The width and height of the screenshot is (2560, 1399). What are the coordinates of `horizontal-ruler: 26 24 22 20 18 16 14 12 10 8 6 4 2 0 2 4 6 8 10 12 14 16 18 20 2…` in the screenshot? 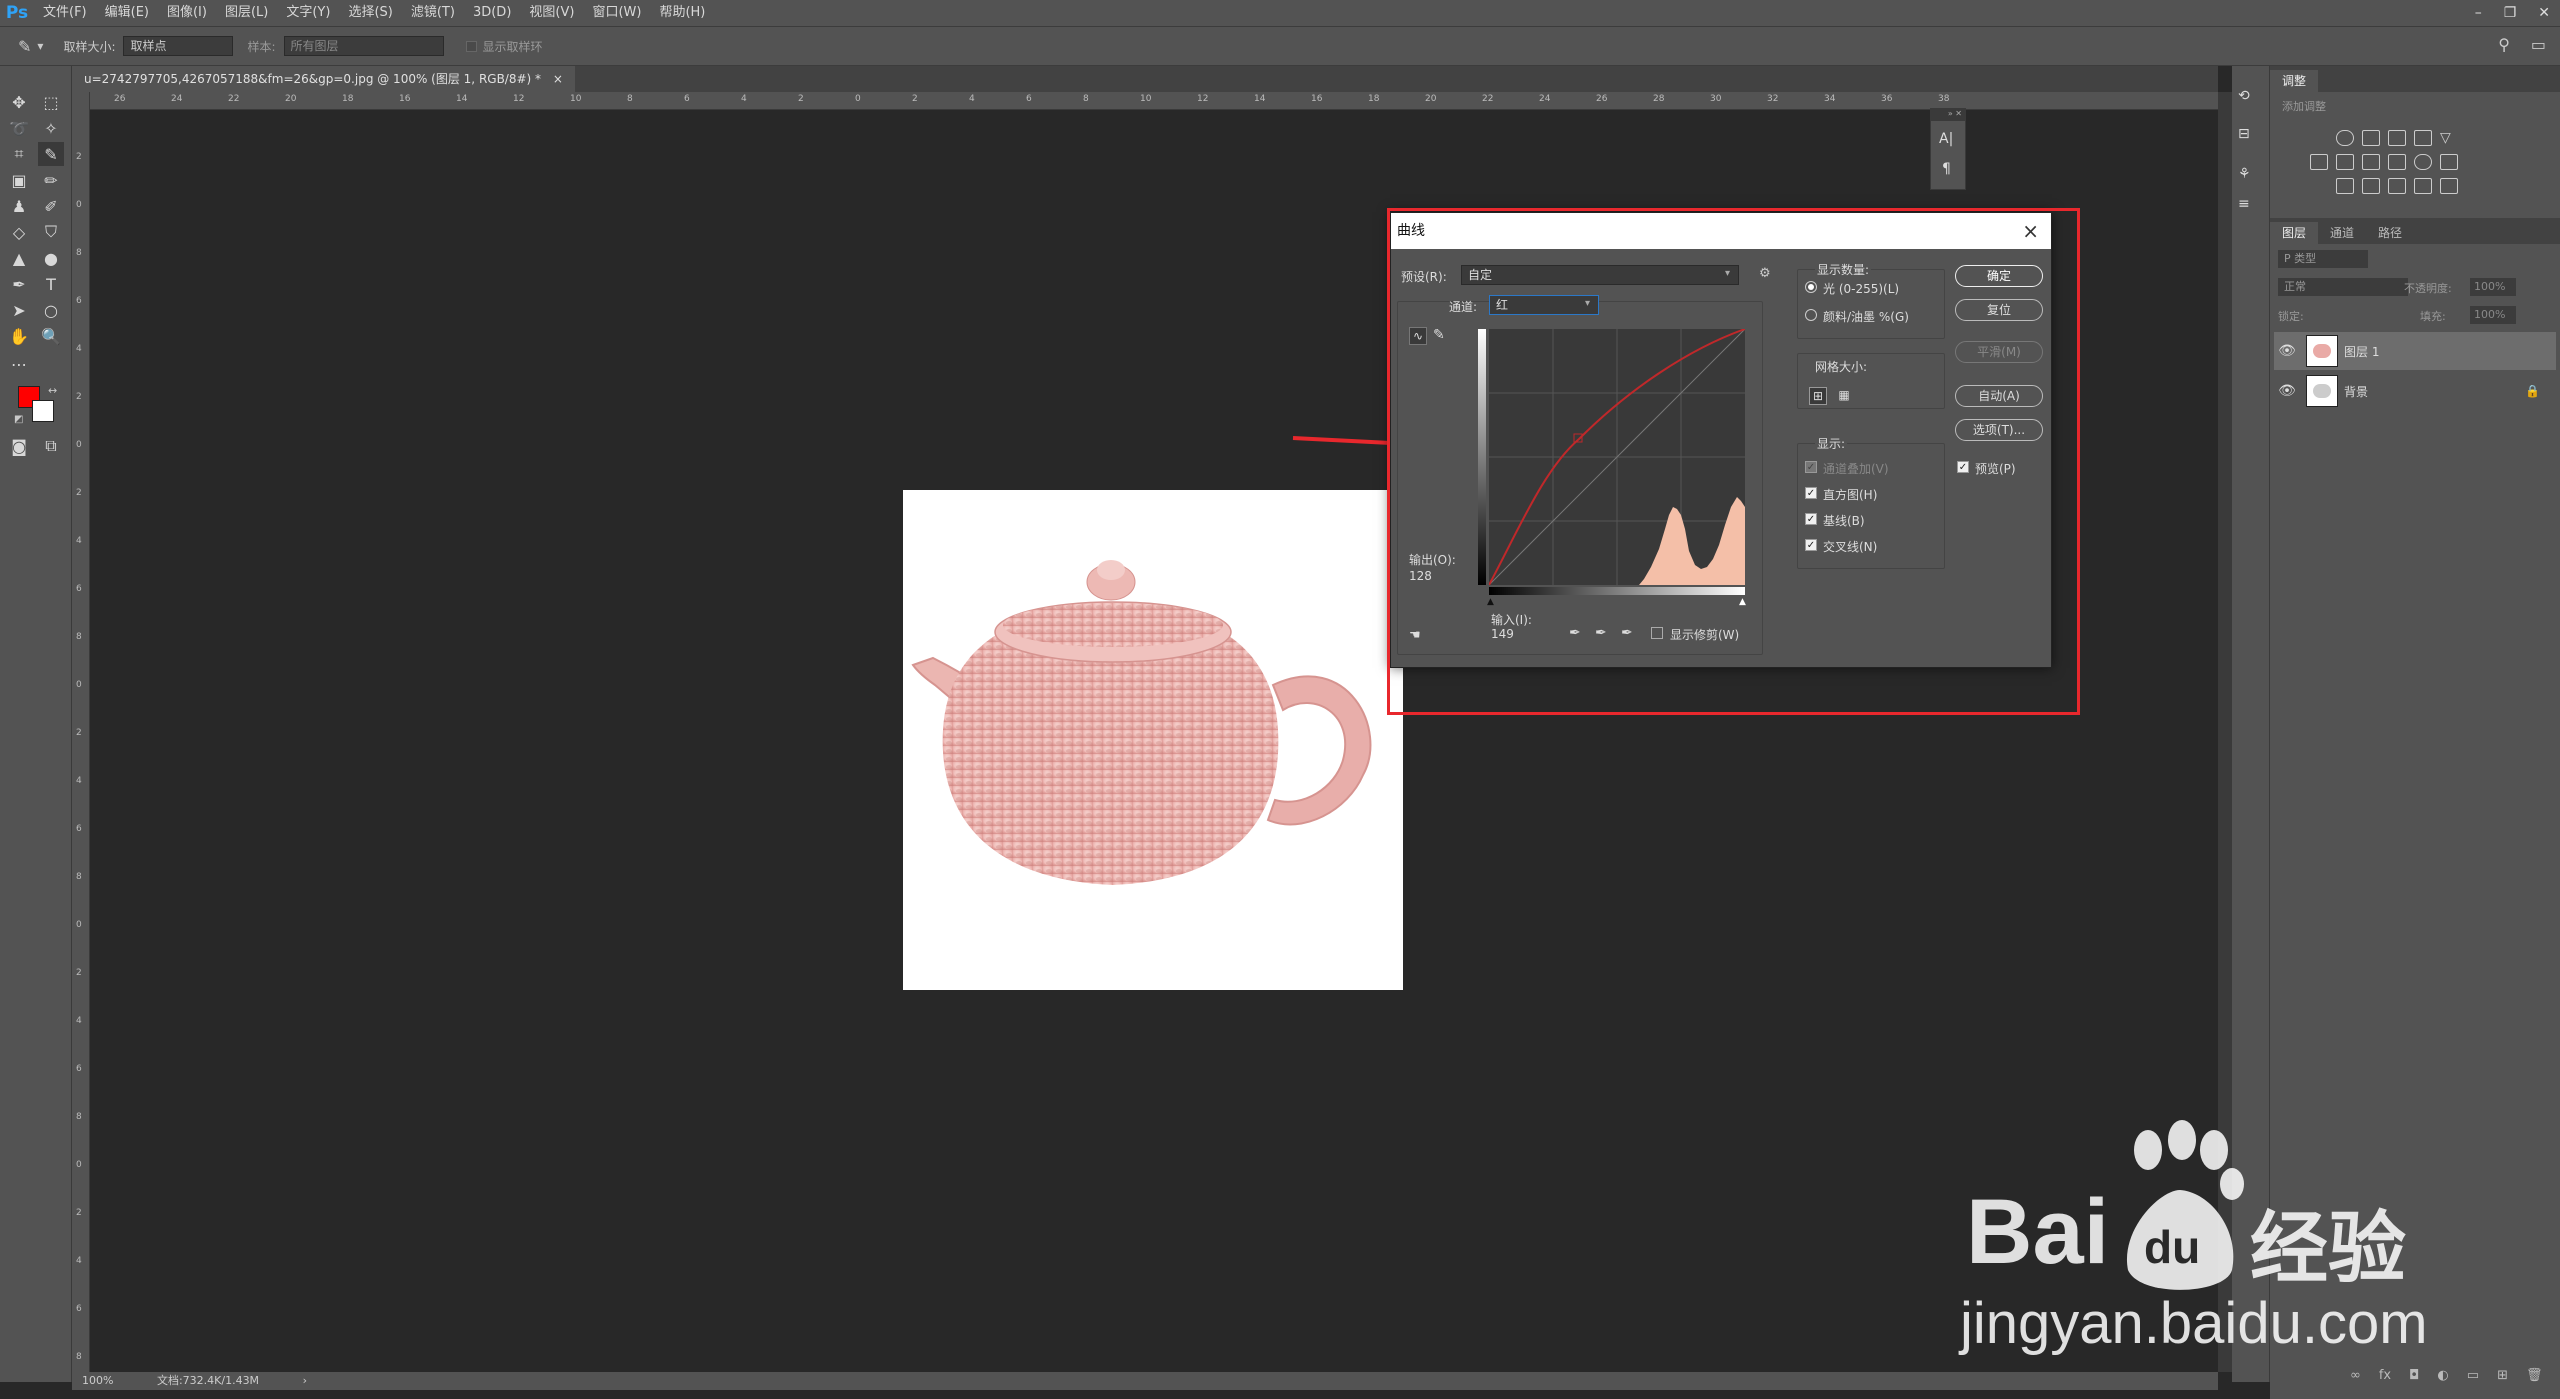 It's located at (1154, 101).